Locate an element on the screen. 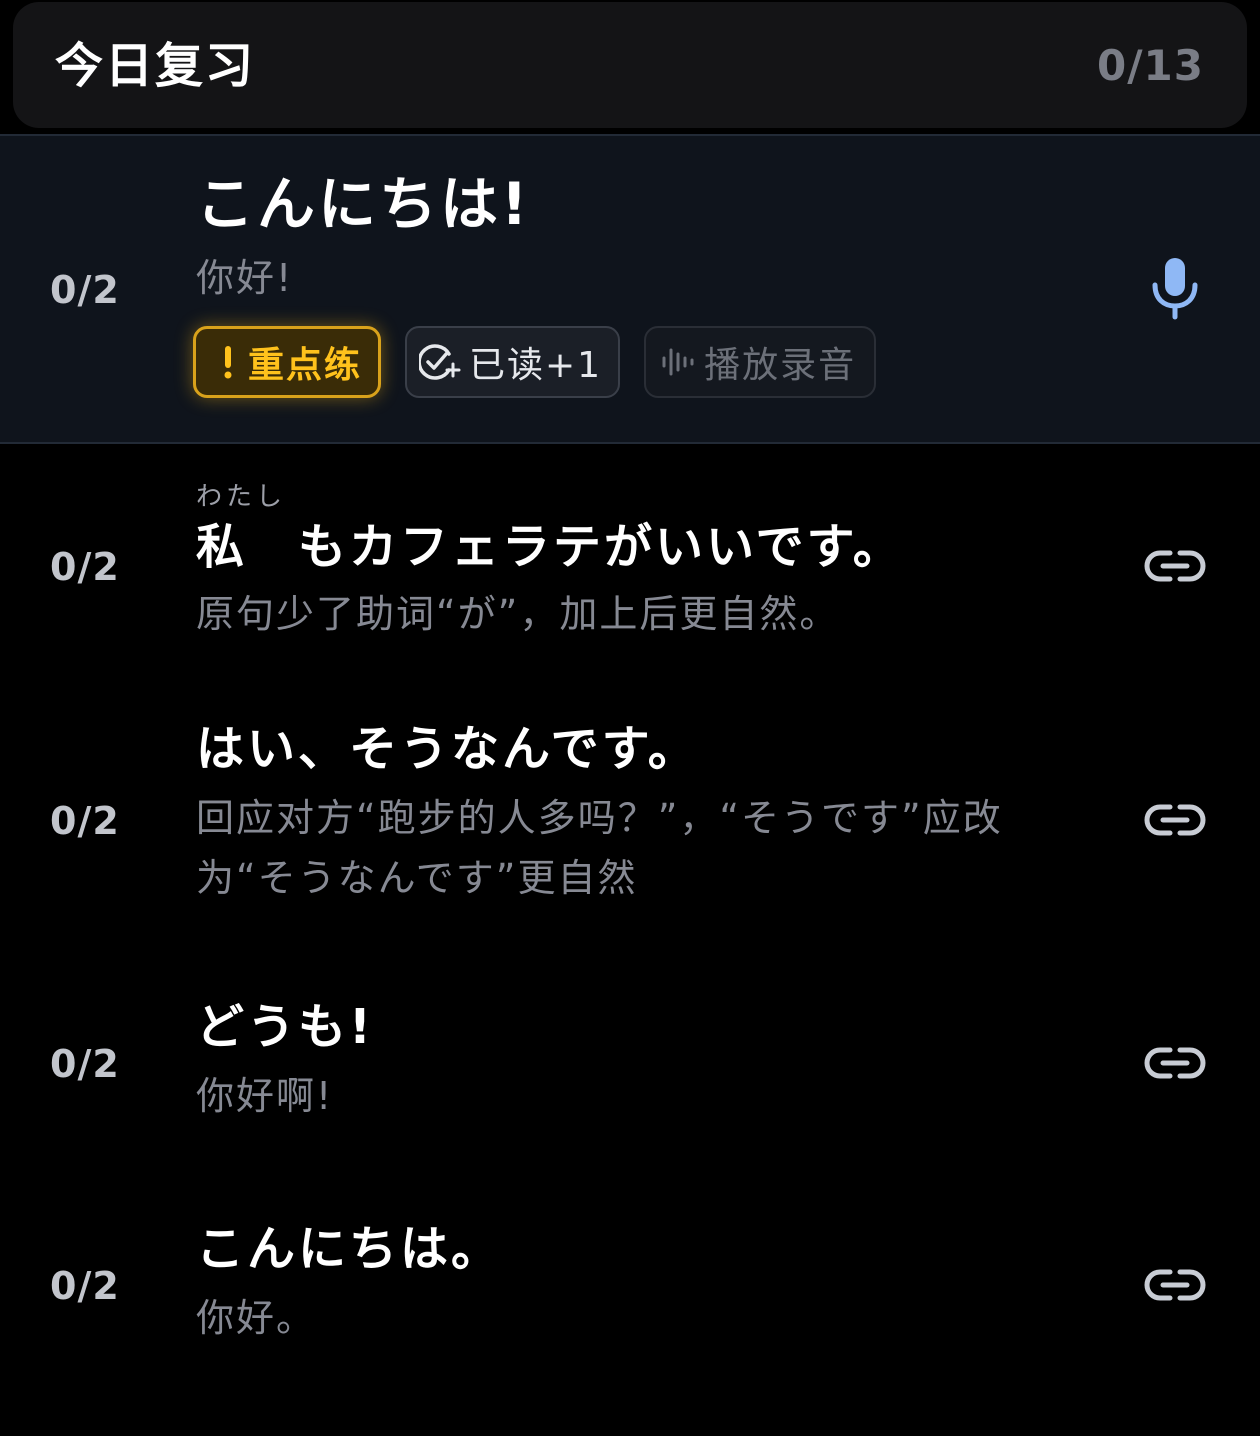  furigana-reading: わたし is located at coordinates (241, 497).